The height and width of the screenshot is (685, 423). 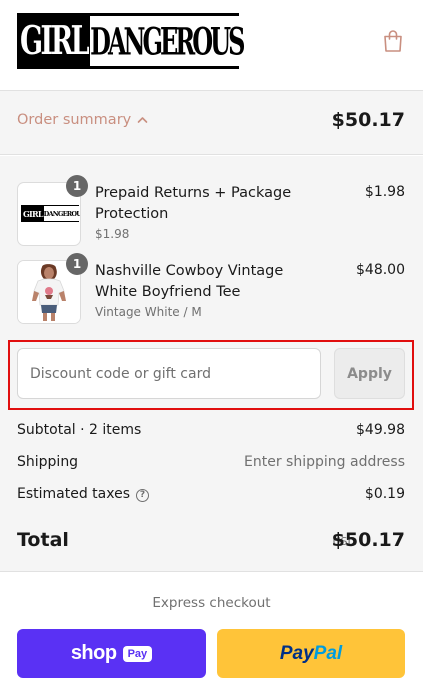 I want to click on shop-pay-chip: Pay, so click(x=137, y=653).